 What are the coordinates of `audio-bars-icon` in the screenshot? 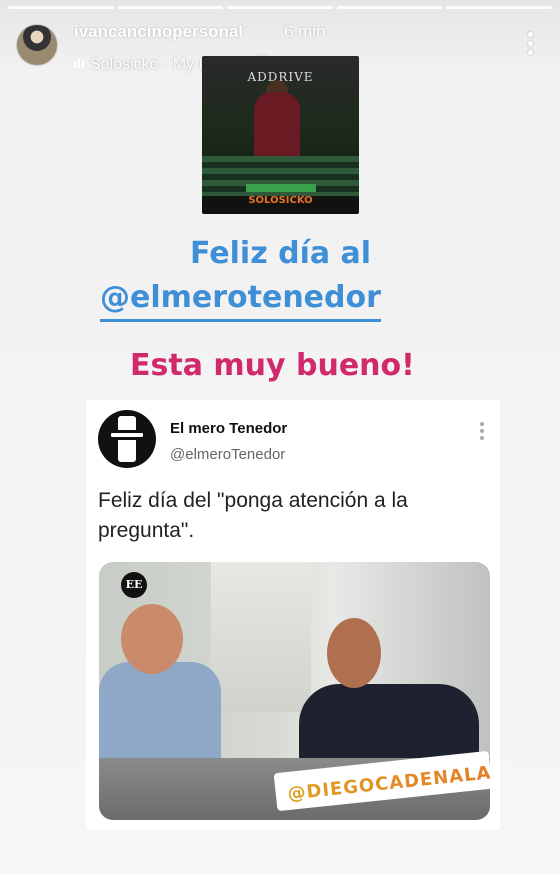 It's located at (79, 62).